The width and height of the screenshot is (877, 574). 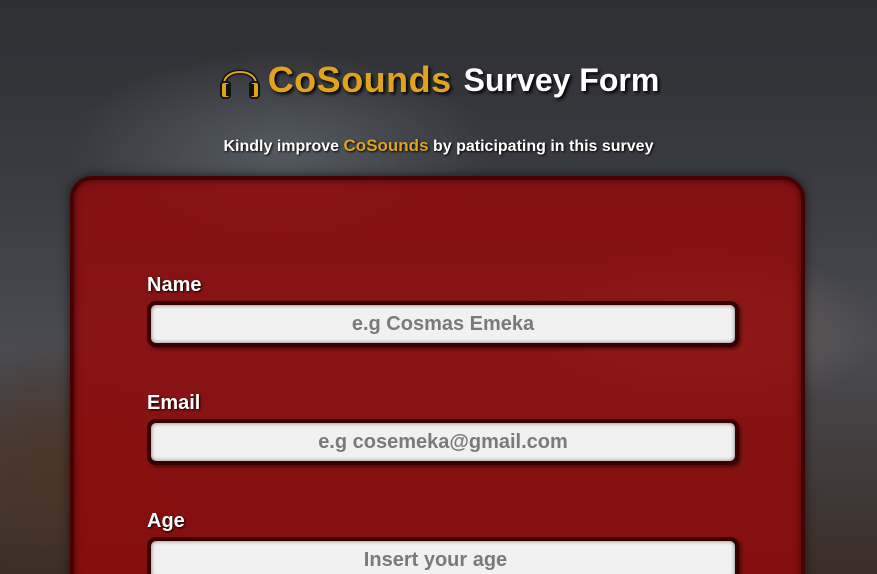 What do you see at coordinates (543, 146) in the screenshot?
I see `subtitle-suffix: by paticipating in this survey` at bounding box center [543, 146].